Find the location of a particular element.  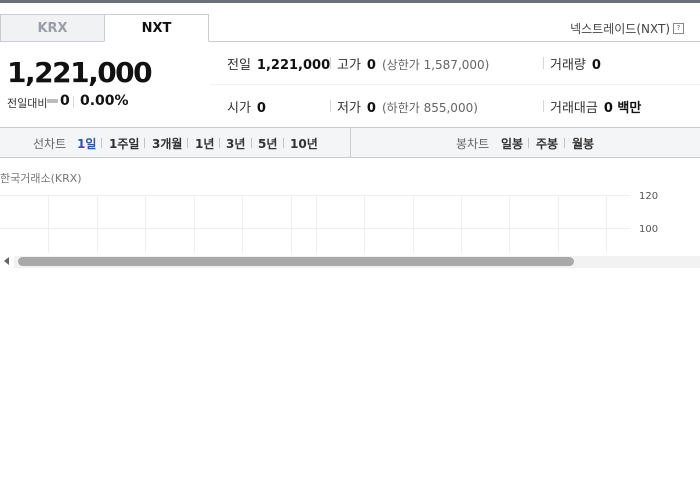

period-3m-button: 3개월 is located at coordinates (167, 143).